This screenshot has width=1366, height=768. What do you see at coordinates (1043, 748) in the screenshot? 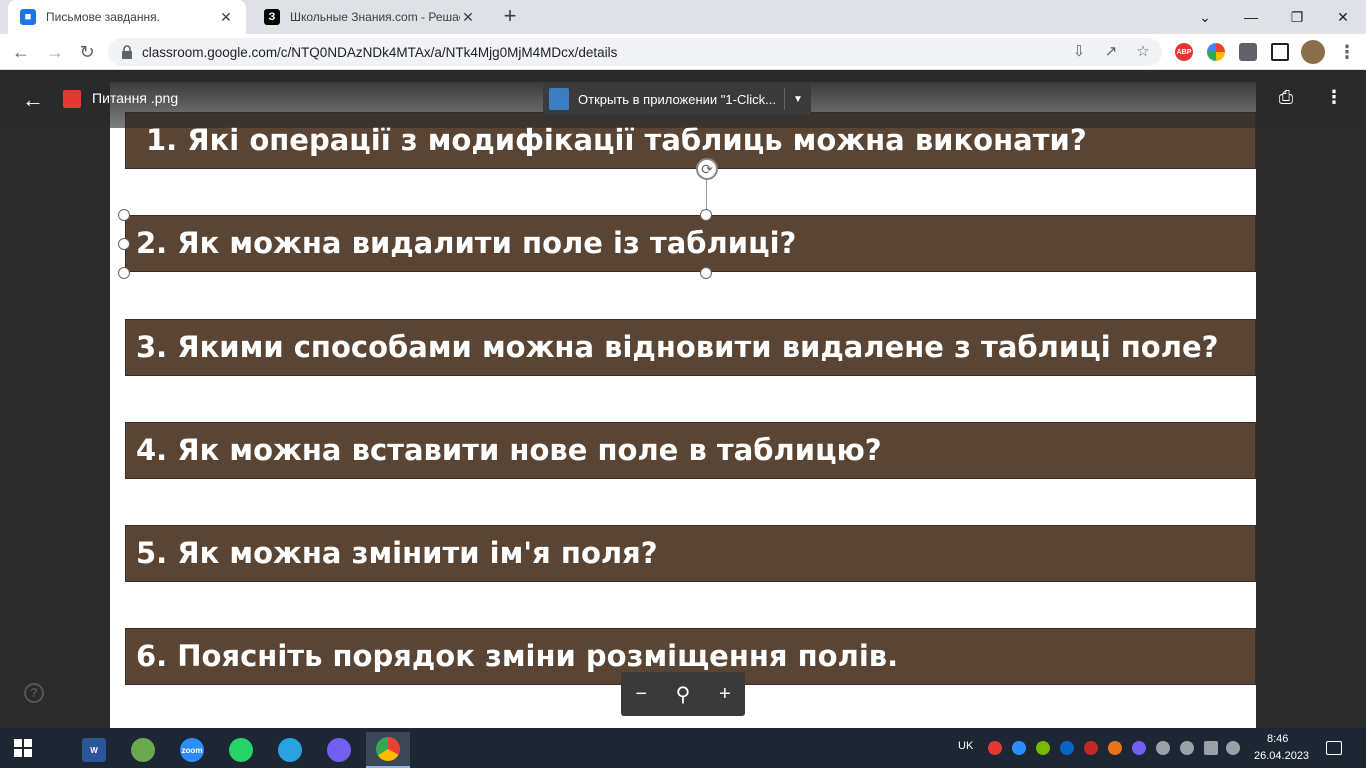
I see `tray-torrent-icon` at bounding box center [1043, 748].